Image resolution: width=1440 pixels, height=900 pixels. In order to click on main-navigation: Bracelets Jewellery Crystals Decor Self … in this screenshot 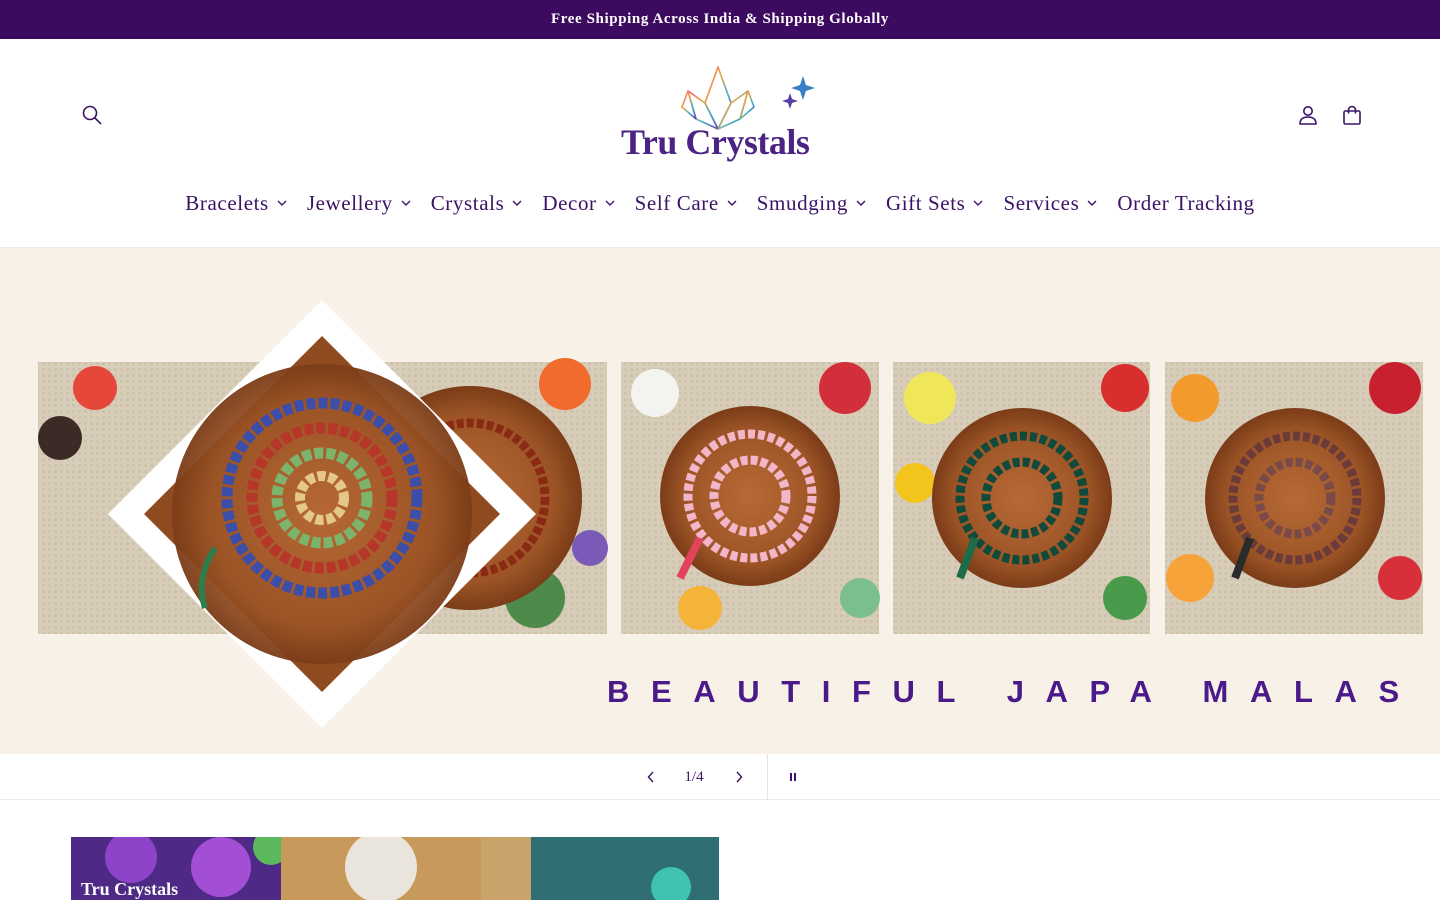, I will do `click(720, 203)`.